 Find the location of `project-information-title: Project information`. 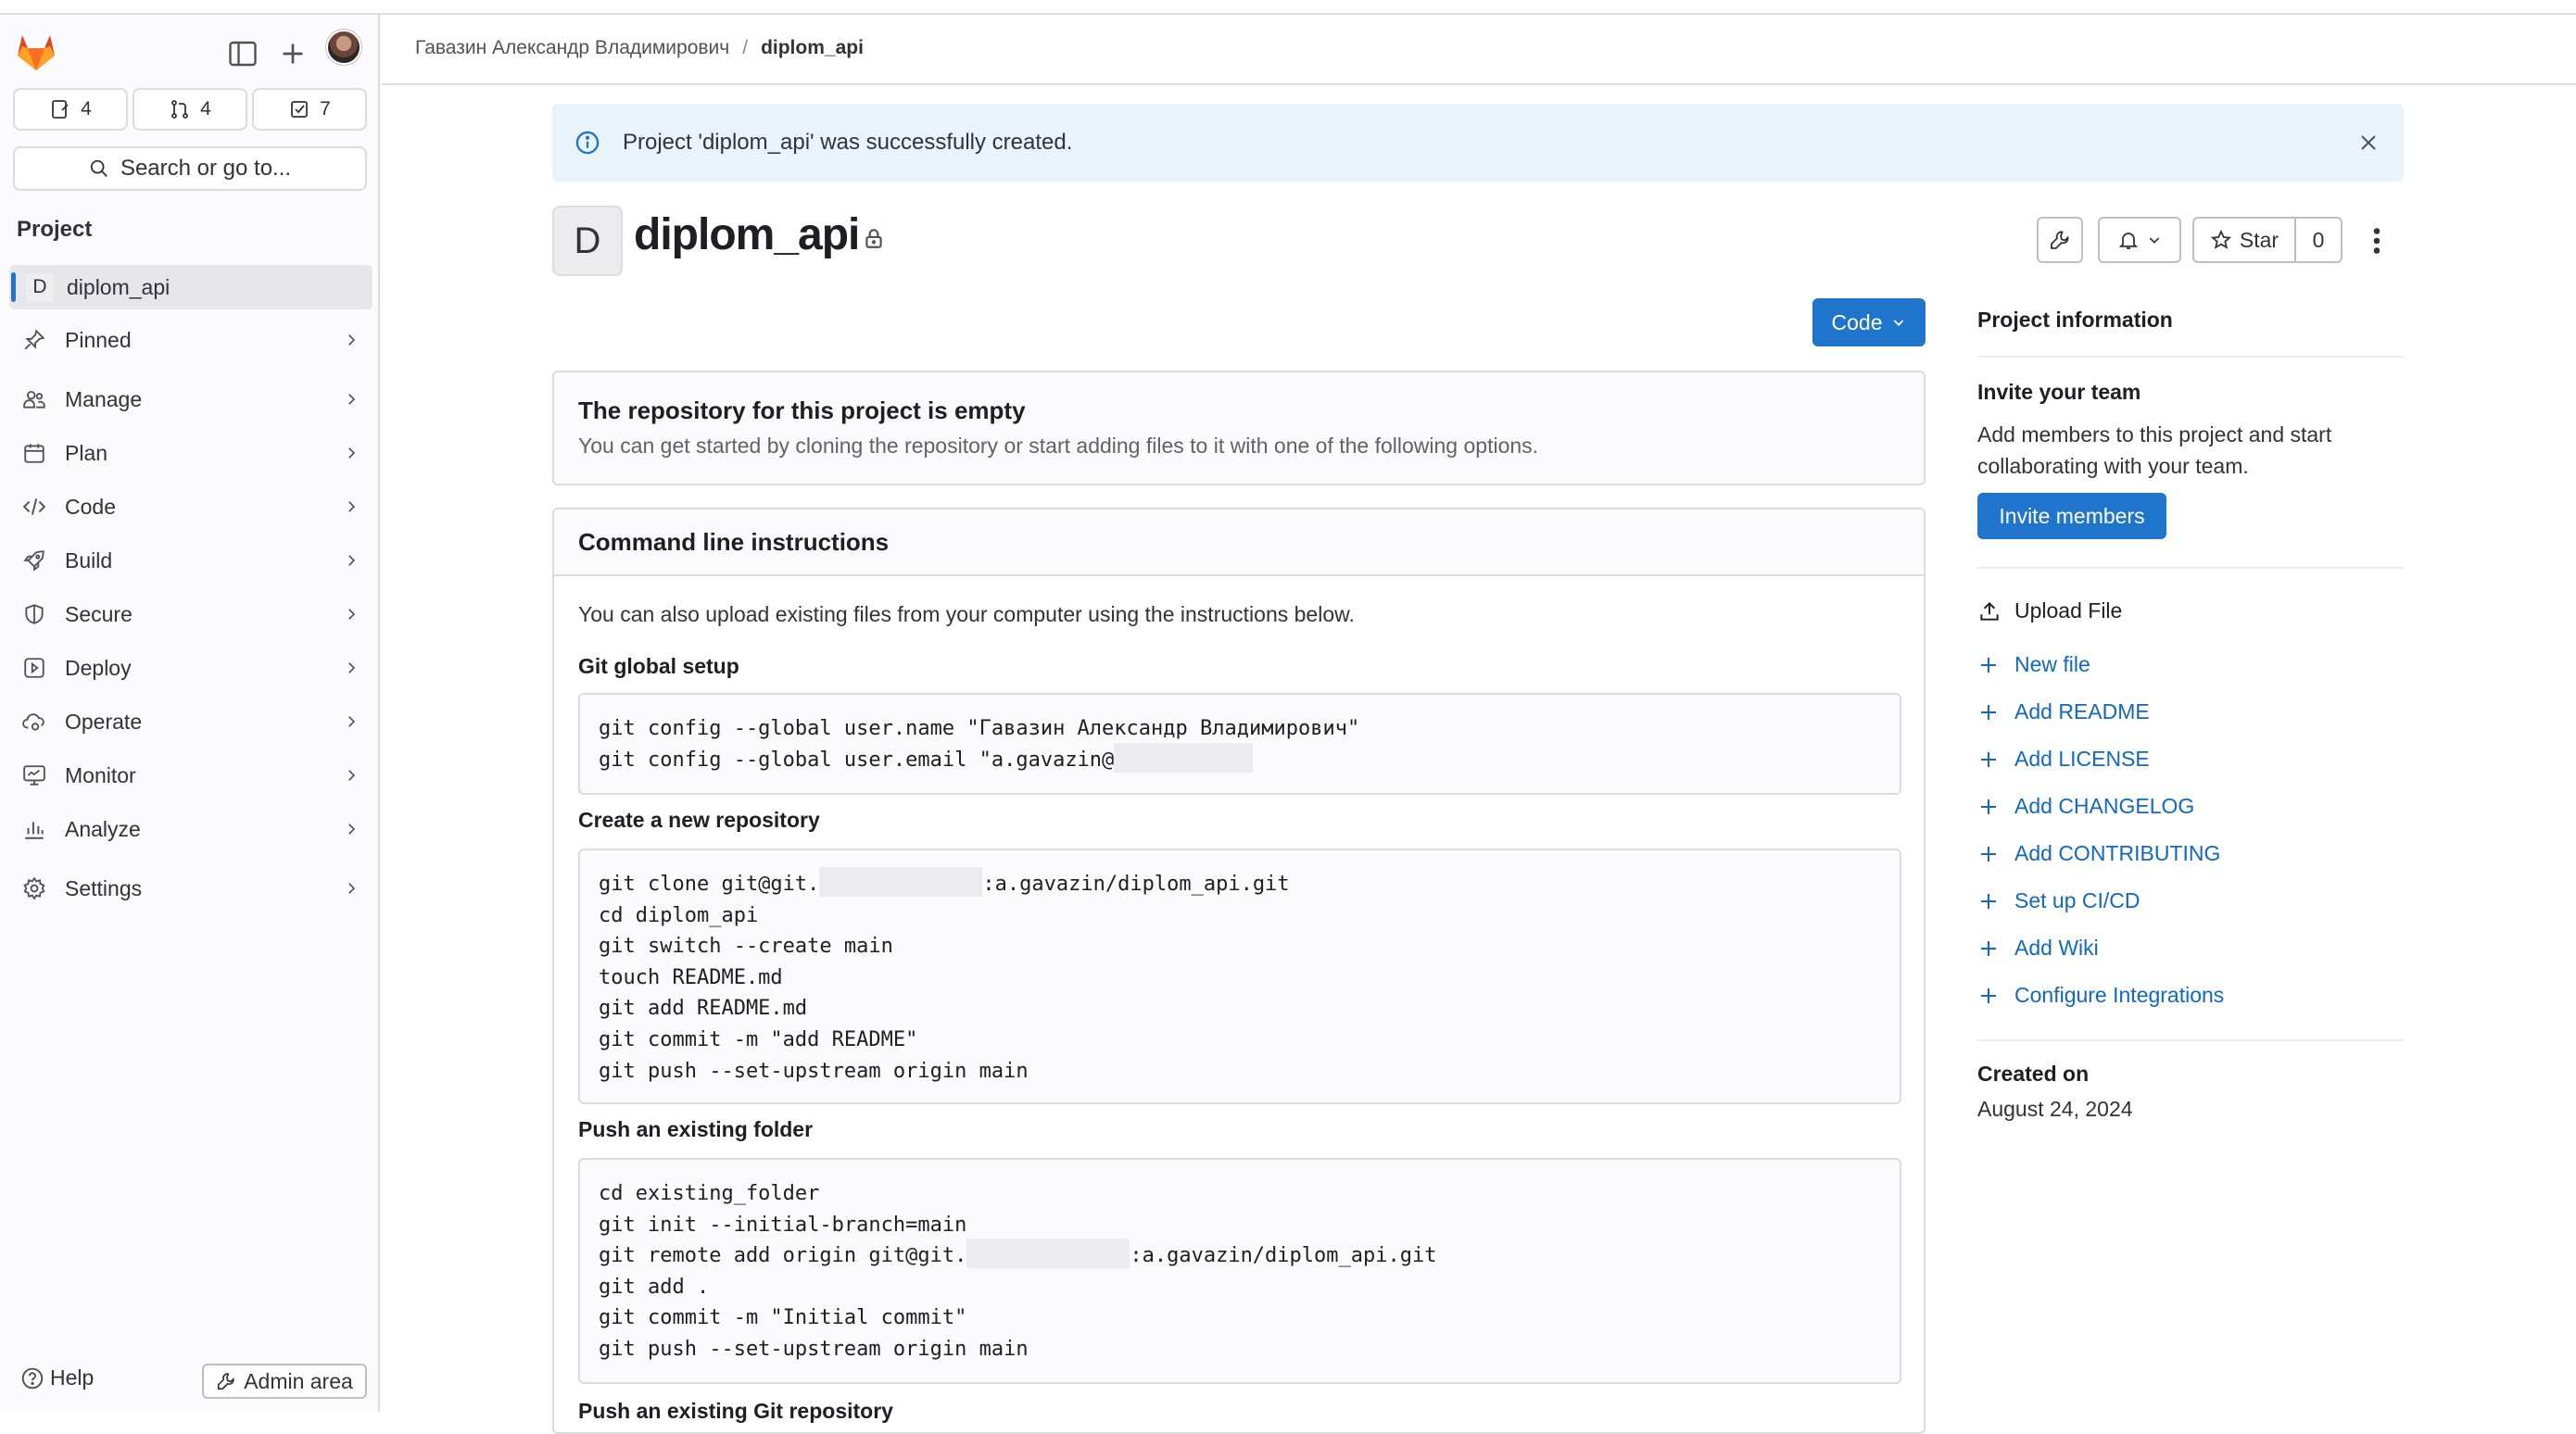

project-information-title: Project information is located at coordinates (2075, 320).